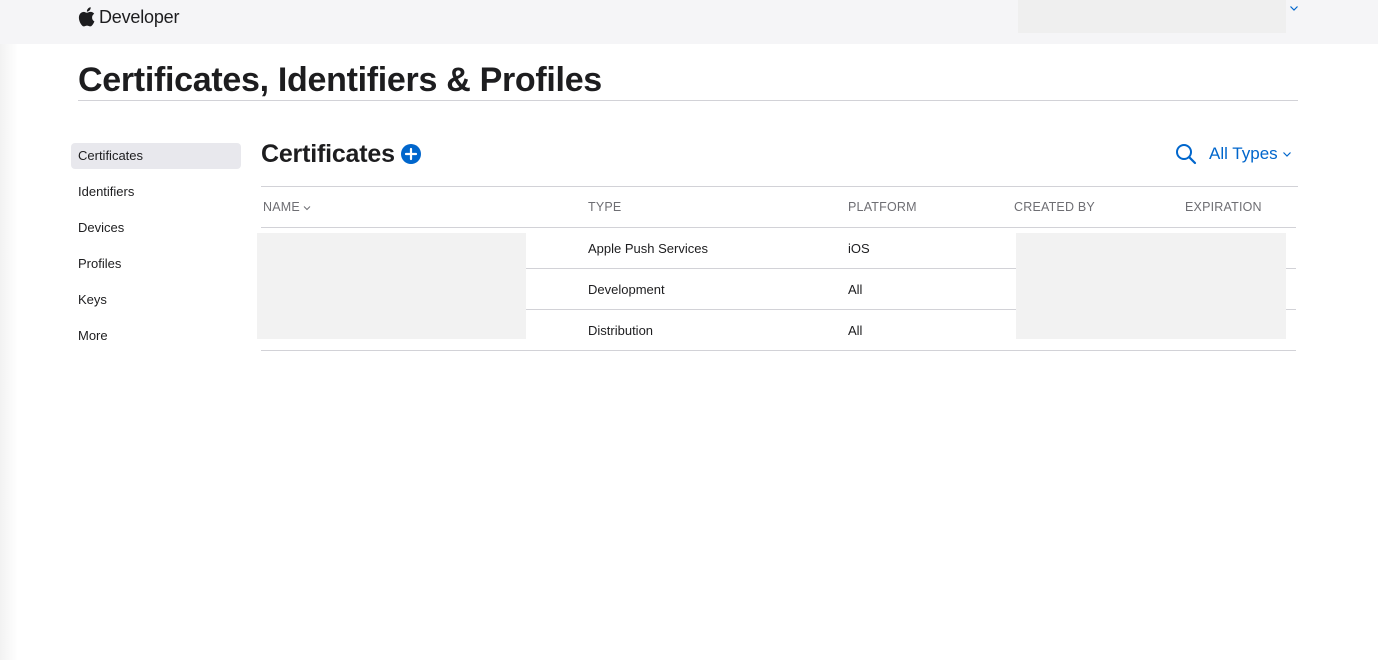 Image resolution: width=1378 pixels, height=660 pixels. Describe the element at coordinates (307, 207) in the screenshot. I see `sort-chevron-icon` at that location.